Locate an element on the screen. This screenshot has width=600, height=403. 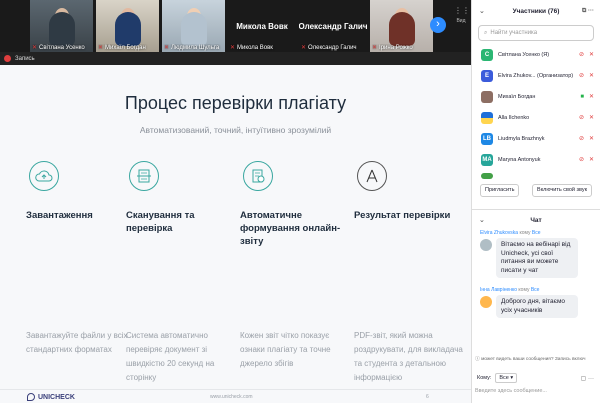
video-tile-name: ✕ Михаїл Богдан is located at coordinates (122, 48).